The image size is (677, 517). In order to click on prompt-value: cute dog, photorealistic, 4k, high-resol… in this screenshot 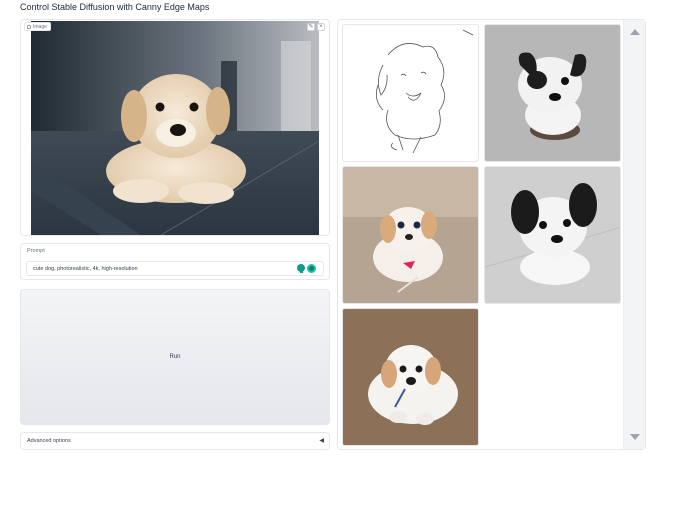, I will do `click(85, 269)`.